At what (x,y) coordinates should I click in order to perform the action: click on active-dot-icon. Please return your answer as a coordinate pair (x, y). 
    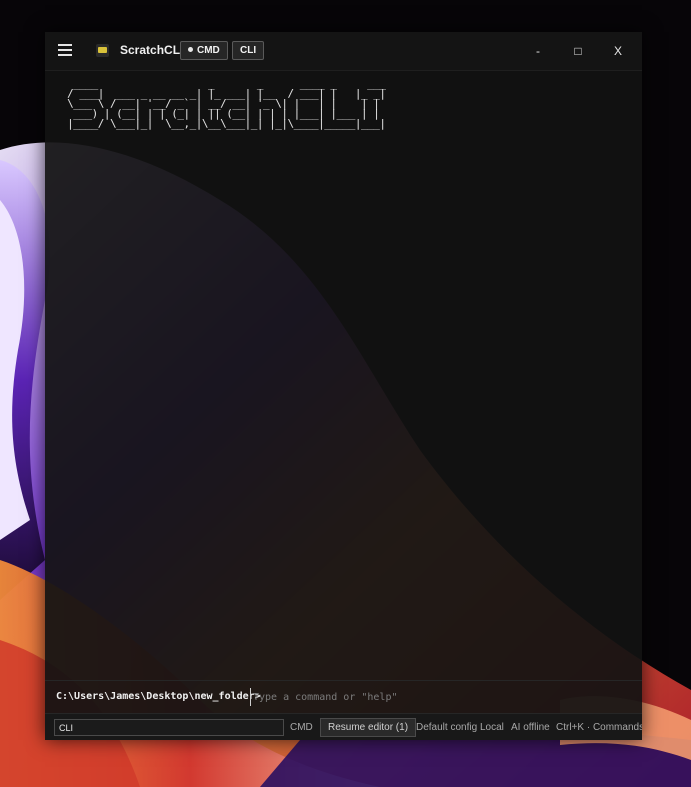
    Looking at the image, I should click on (190, 49).